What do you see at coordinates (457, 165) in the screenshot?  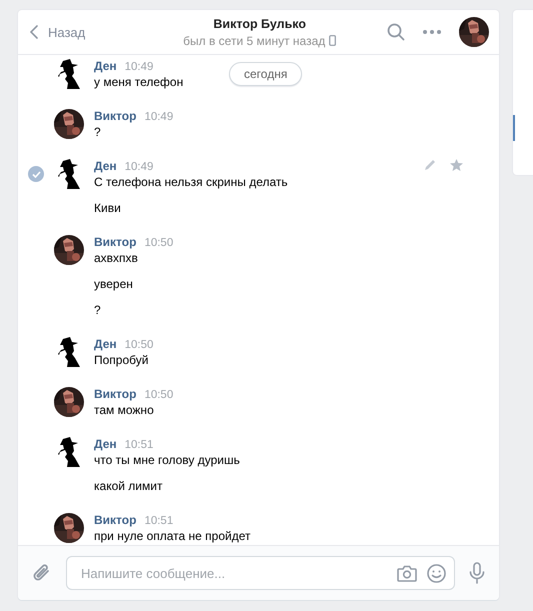 I see `star-icon` at bounding box center [457, 165].